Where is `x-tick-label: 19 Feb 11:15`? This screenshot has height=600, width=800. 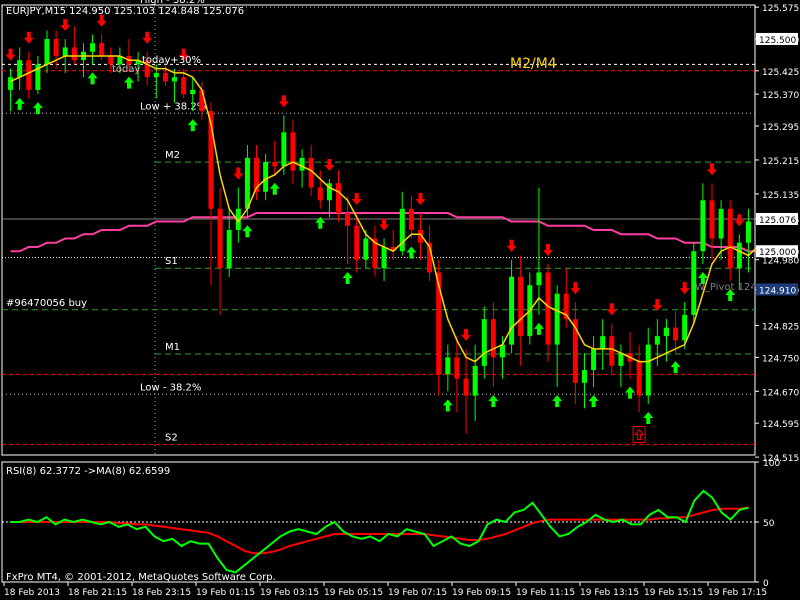 x-tick-label: 19 Feb 11:15 is located at coordinates (545, 593).